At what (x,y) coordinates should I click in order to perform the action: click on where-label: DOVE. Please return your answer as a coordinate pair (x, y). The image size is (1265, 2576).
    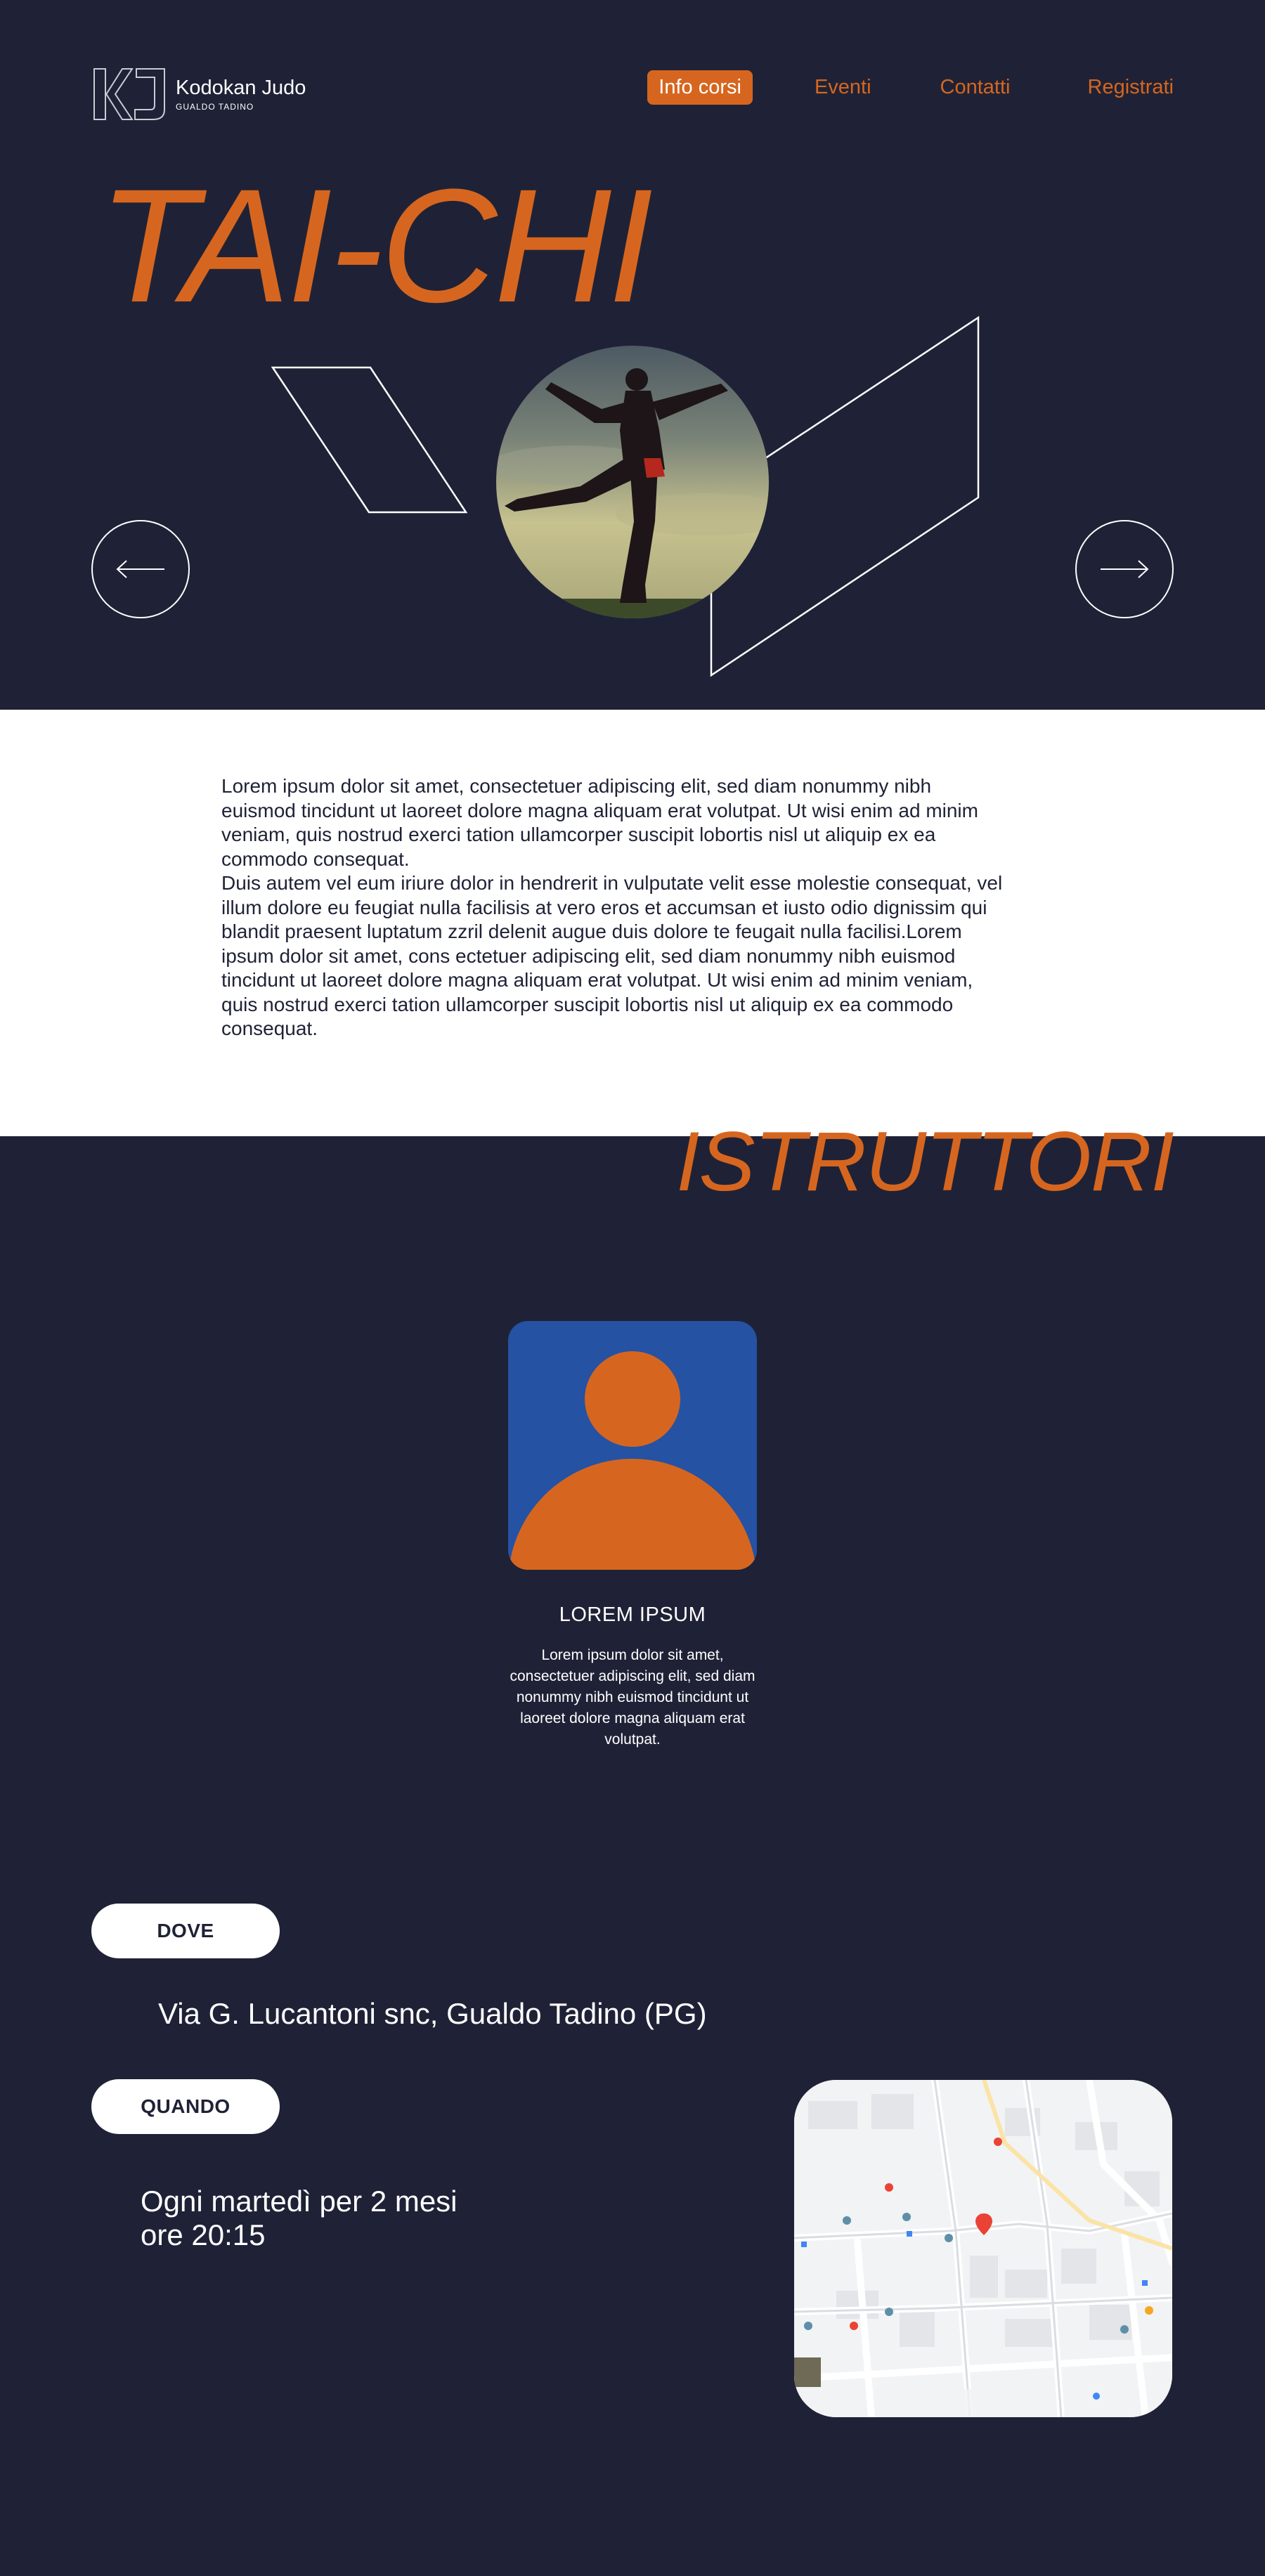
    Looking at the image, I should click on (185, 1931).